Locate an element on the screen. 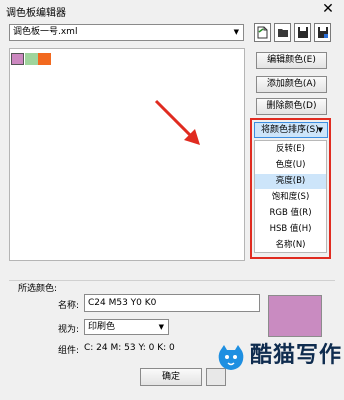 This screenshot has height=400, width=344. open-icon is located at coordinates (282, 33).